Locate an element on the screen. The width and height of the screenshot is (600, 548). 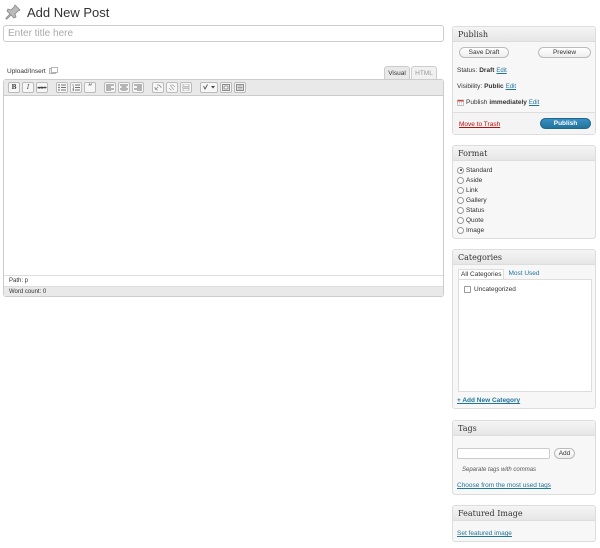
calendar-icon is located at coordinates (460, 102).